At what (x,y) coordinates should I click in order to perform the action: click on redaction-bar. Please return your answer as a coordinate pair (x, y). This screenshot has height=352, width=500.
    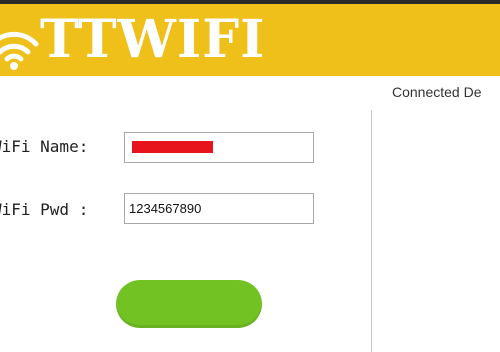
    Looking at the image, I should click on (172, 147).